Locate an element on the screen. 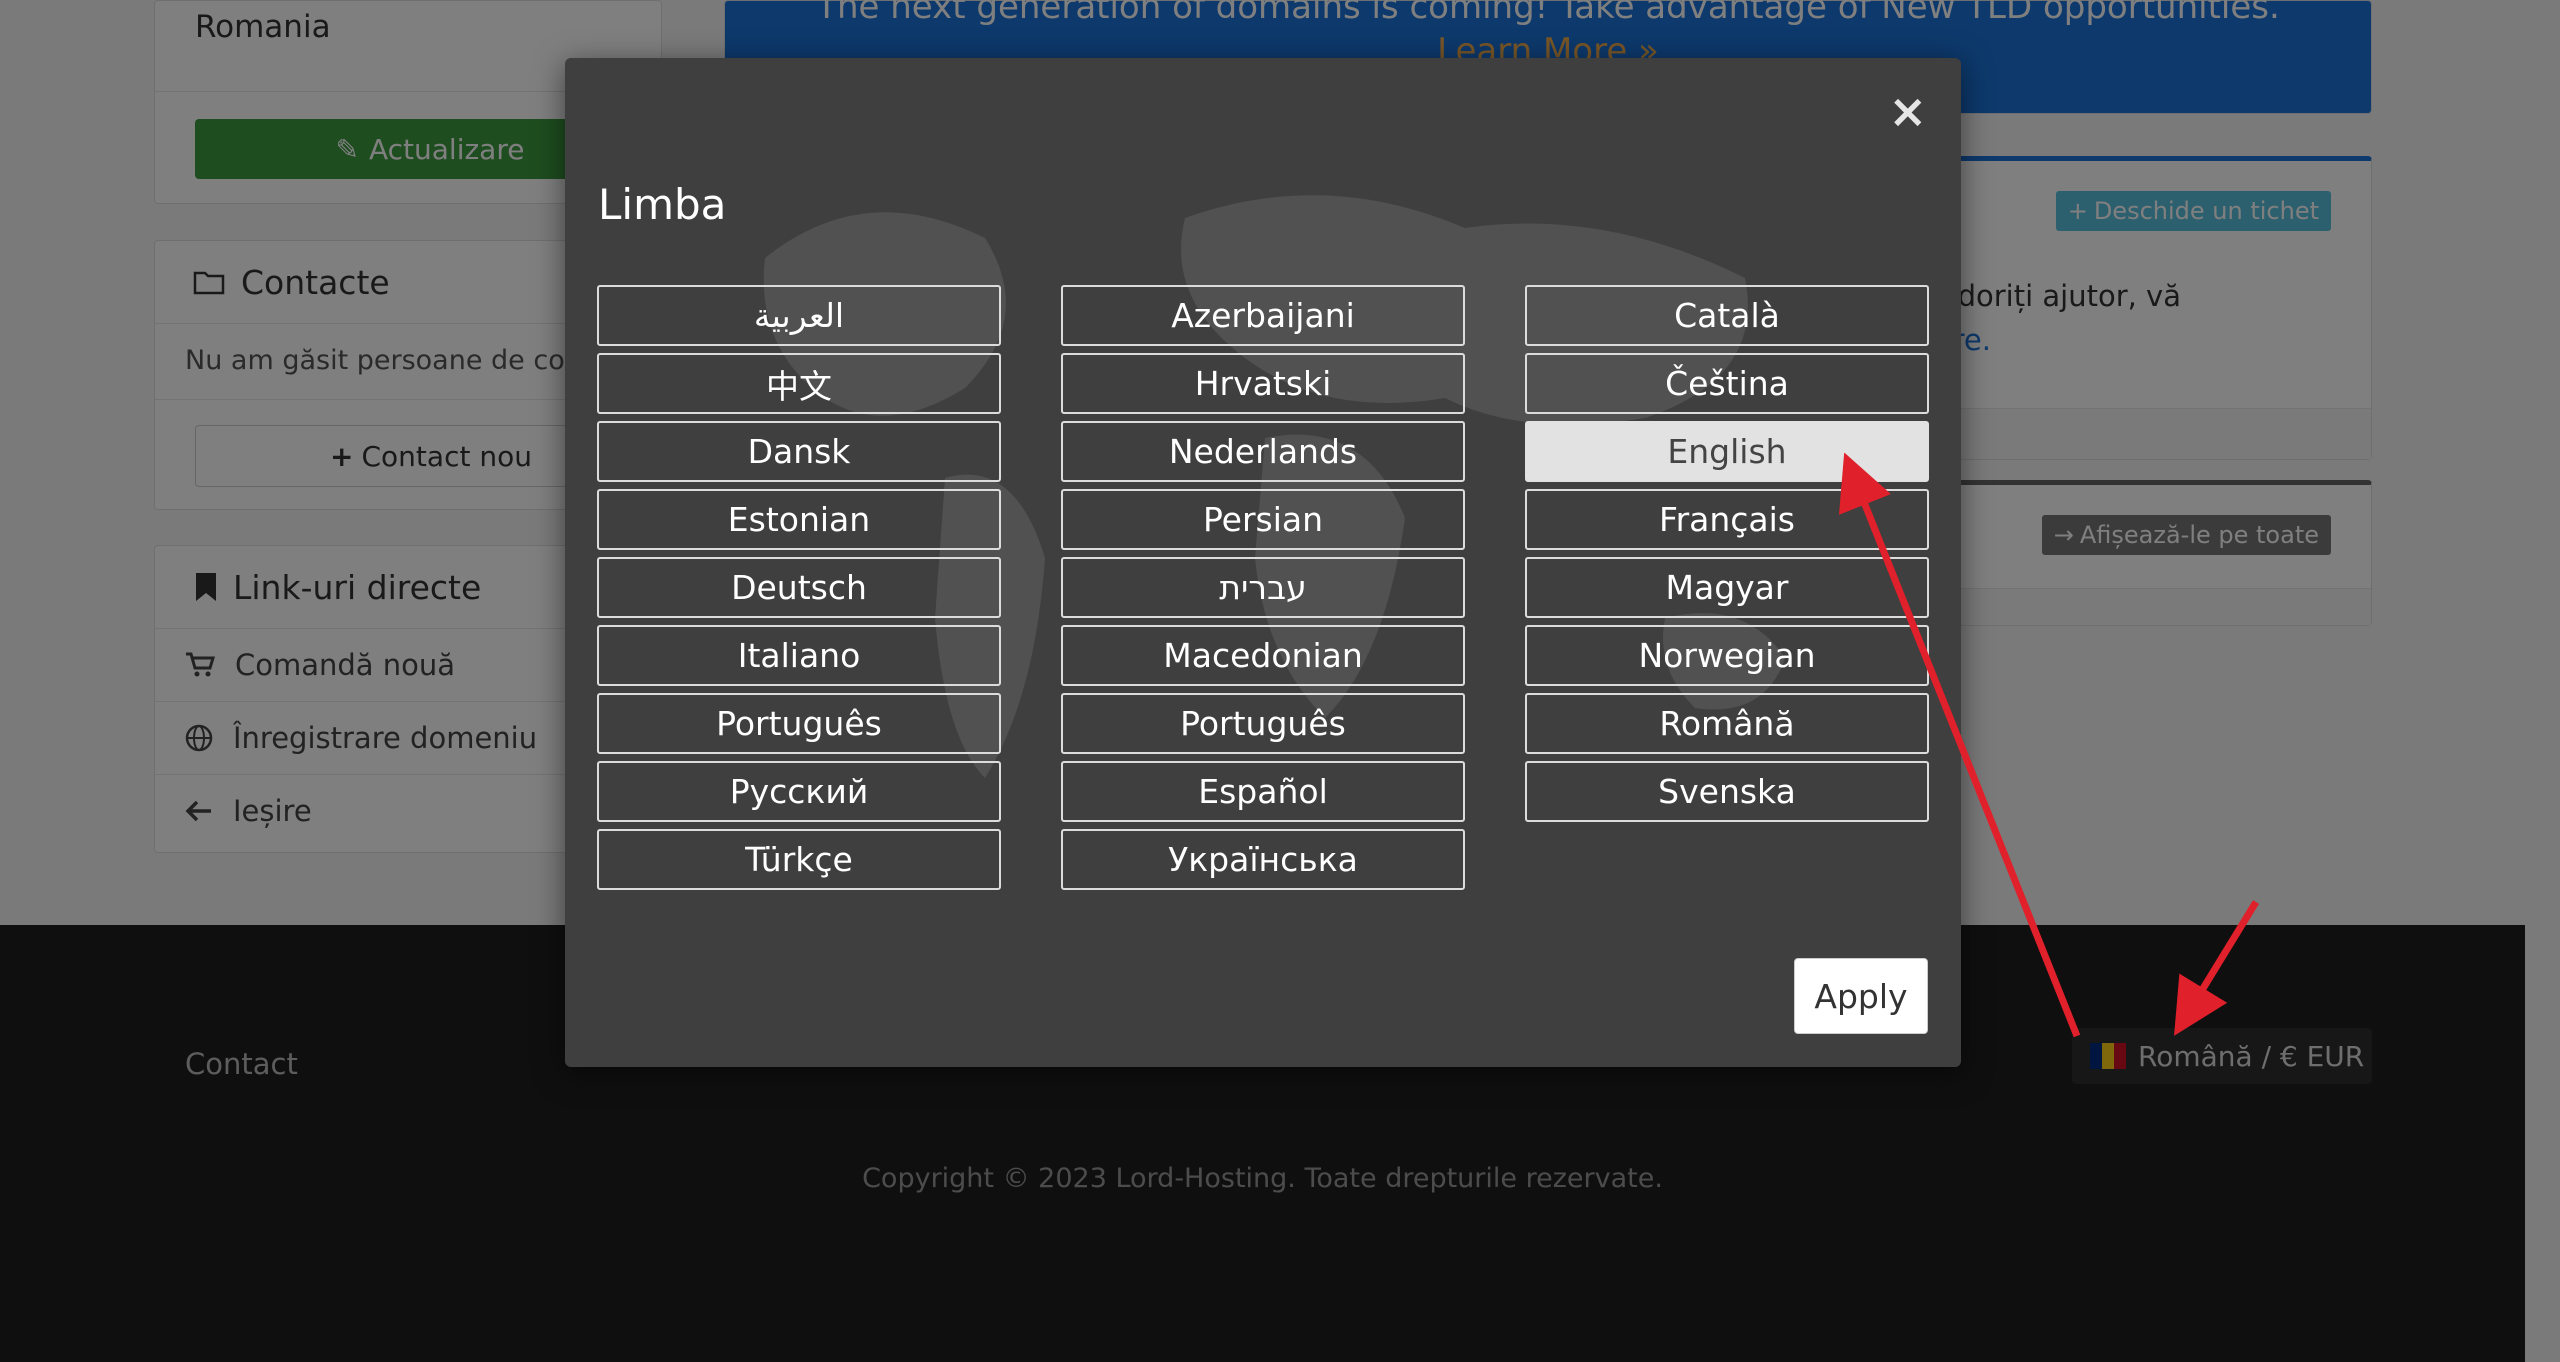 This screenshot has height=1362, width=2560. language-option: English is located at coordinates (1727, 451).